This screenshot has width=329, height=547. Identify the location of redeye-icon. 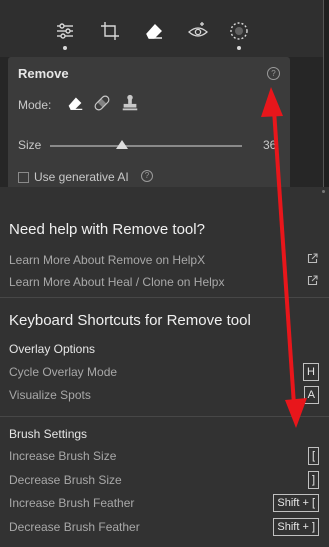
(198, 31).